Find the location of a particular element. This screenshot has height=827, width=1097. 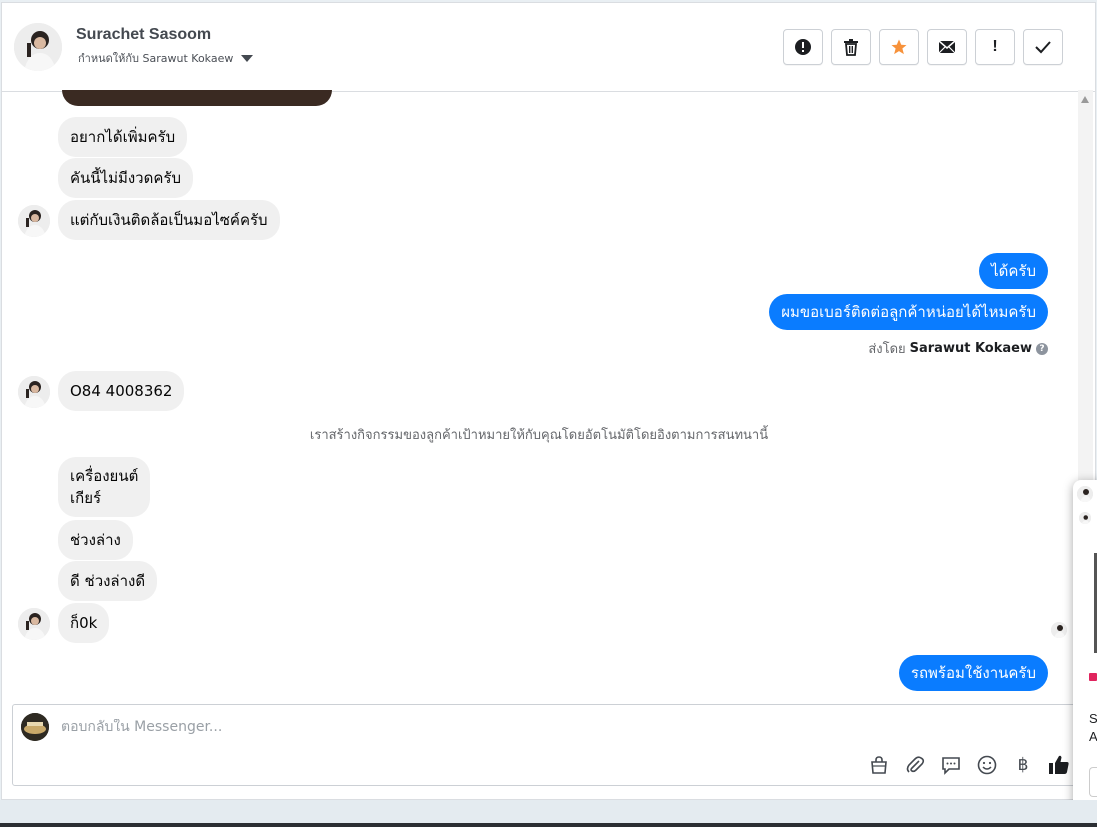

baht-icon: ฿ is located at coordinates (1023, 765).